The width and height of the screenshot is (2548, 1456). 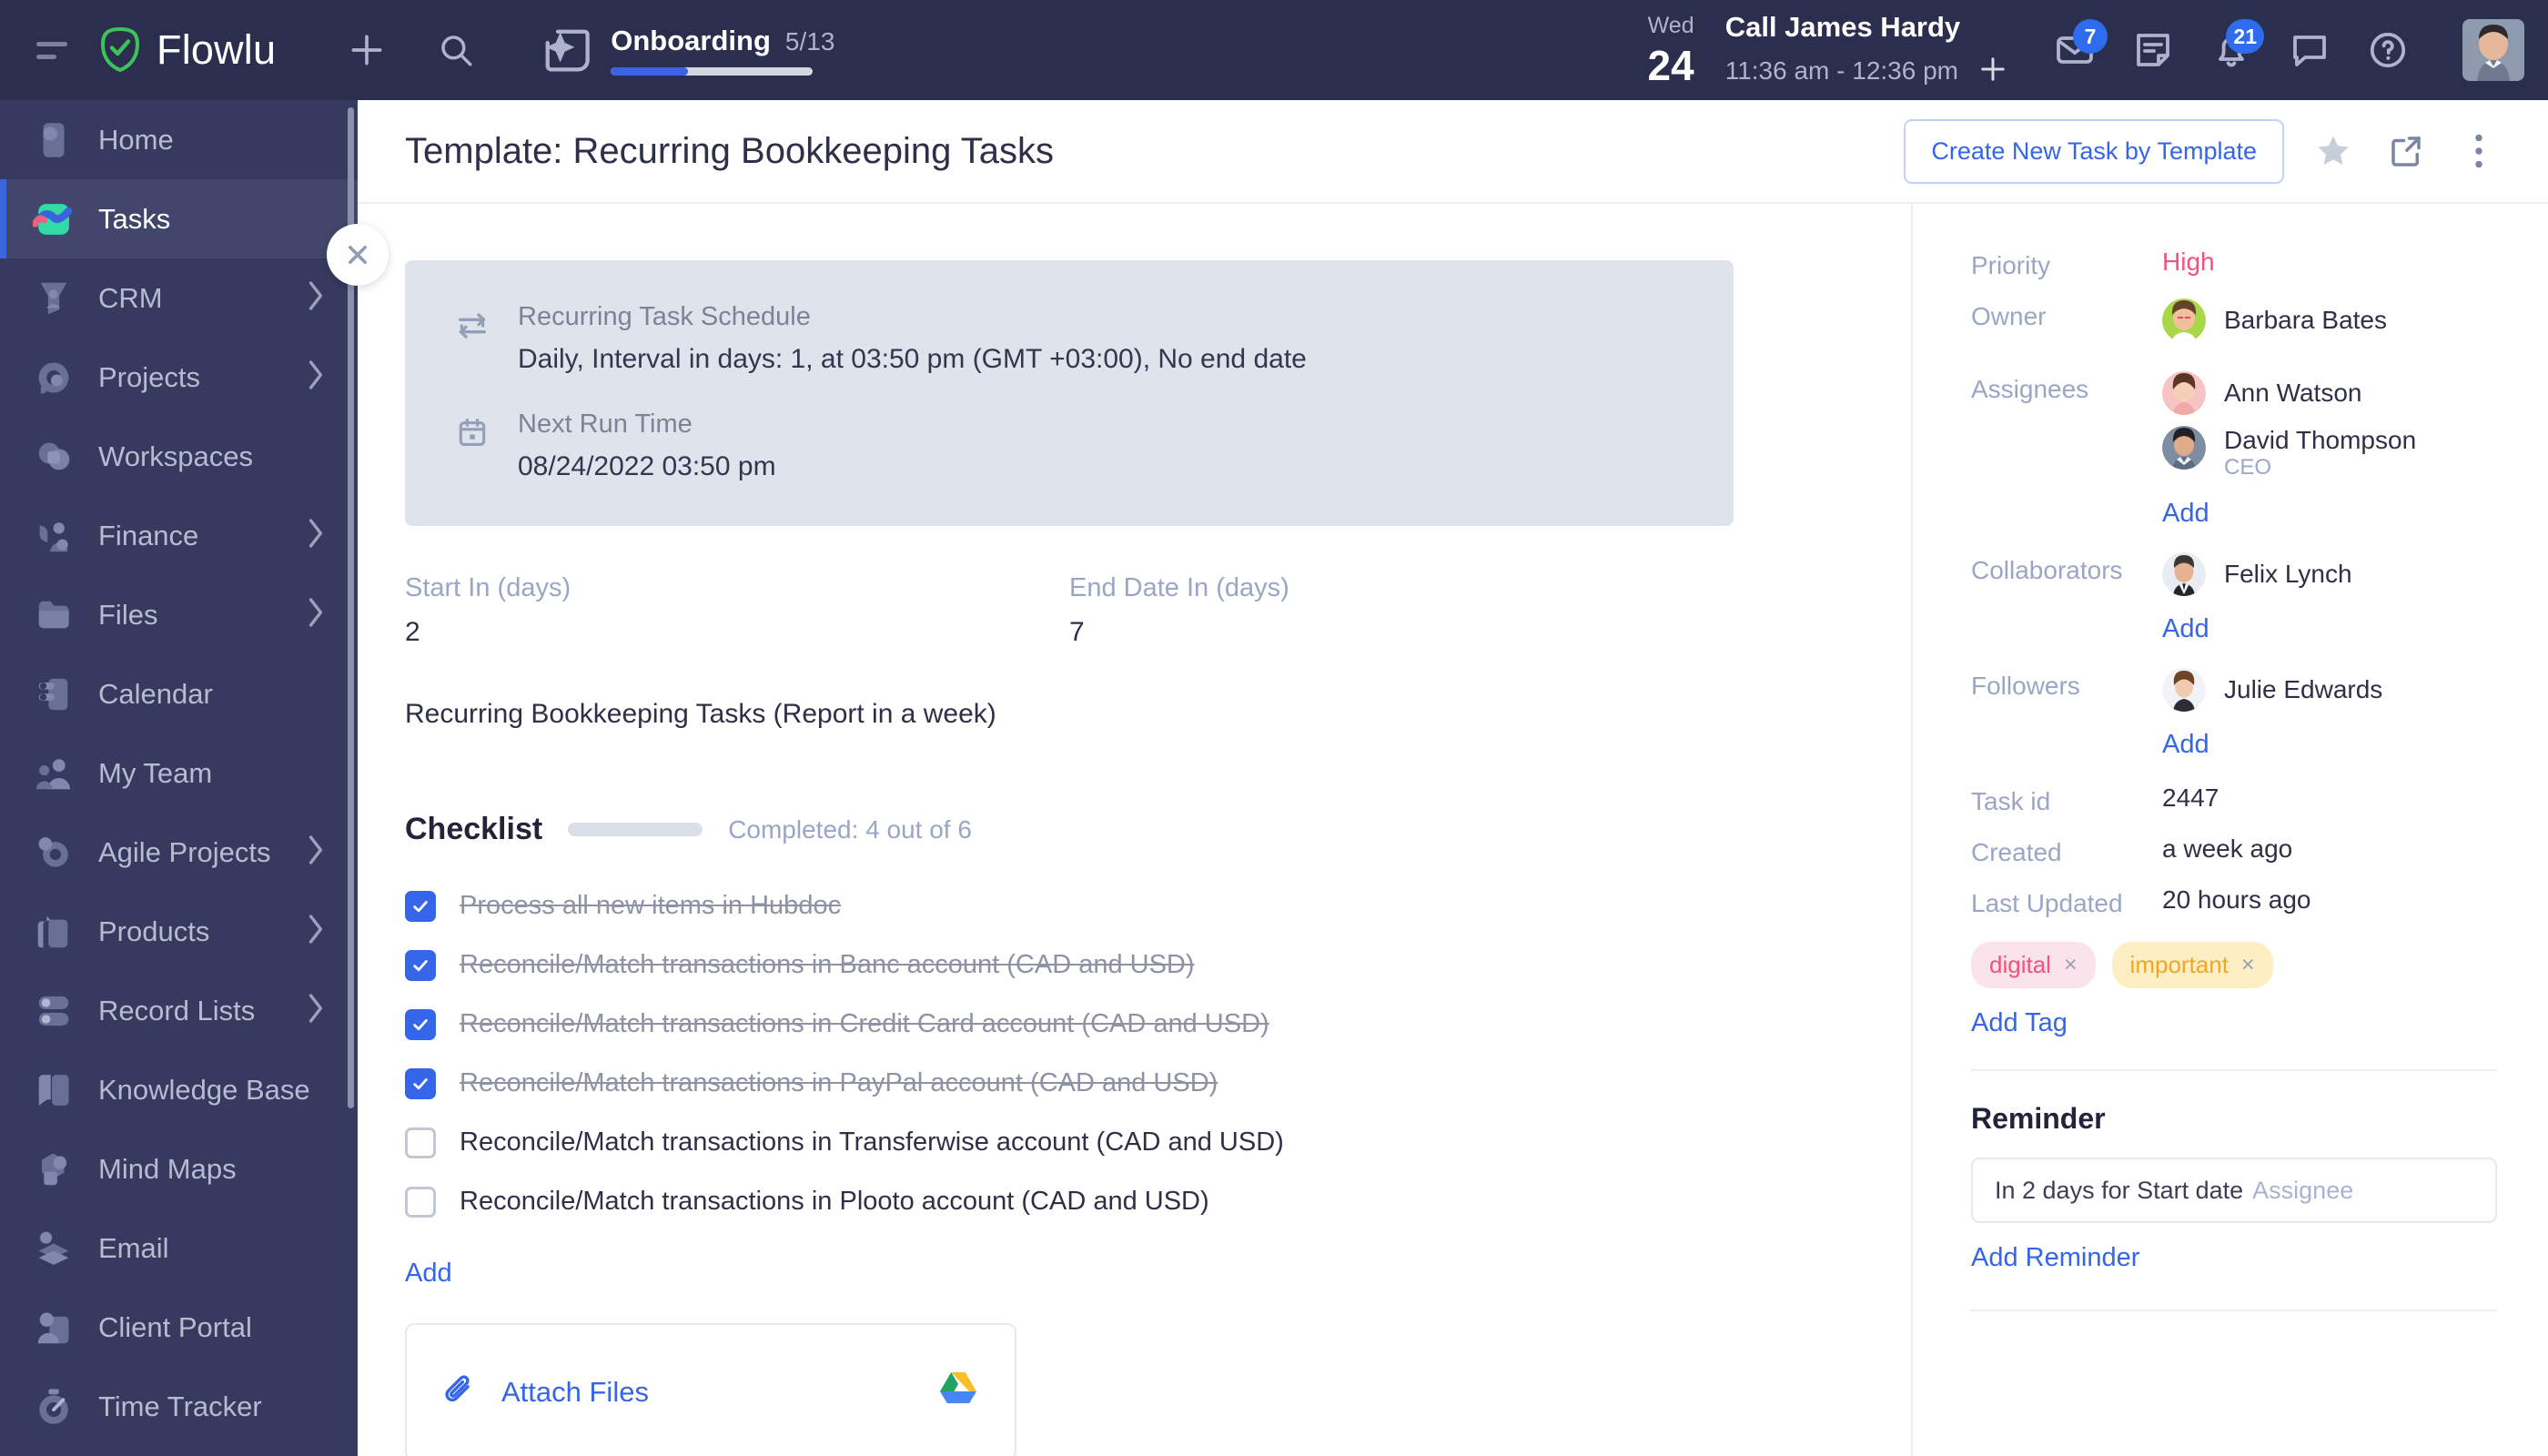 I want to click on end-date-in-days-value: 7, so click(x=1402, y=633).